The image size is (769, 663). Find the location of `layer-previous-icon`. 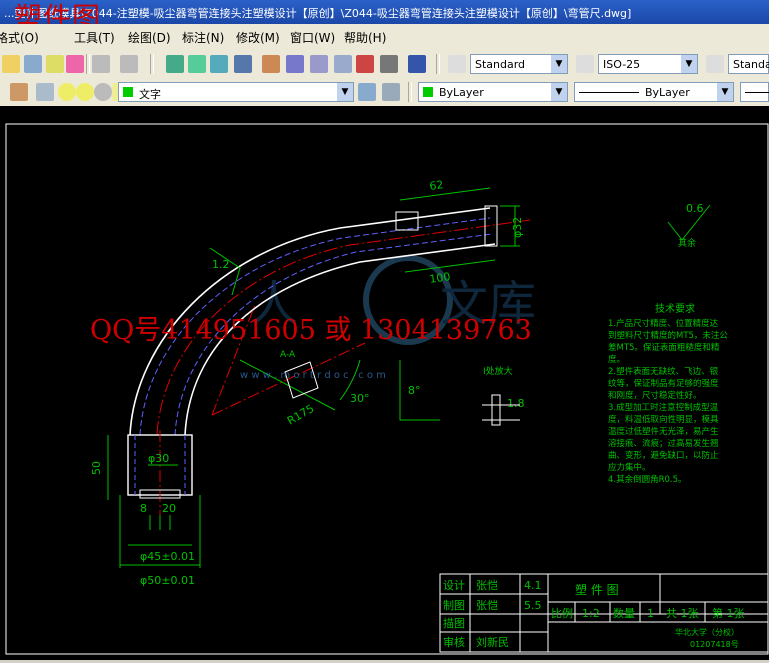

layer-previous-icon is located at coordinates (391, 92).